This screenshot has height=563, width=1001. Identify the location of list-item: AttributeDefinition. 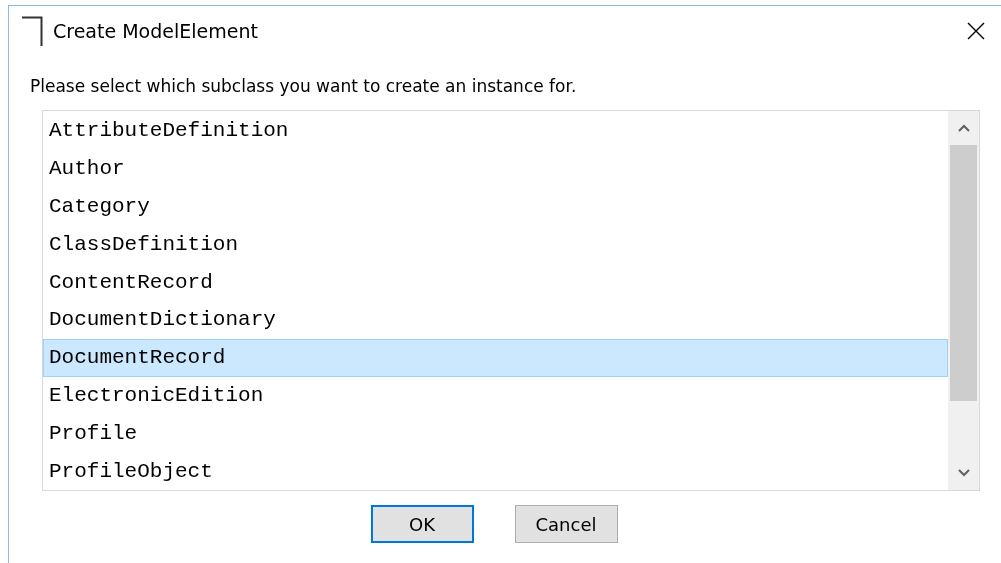
(495, 131).